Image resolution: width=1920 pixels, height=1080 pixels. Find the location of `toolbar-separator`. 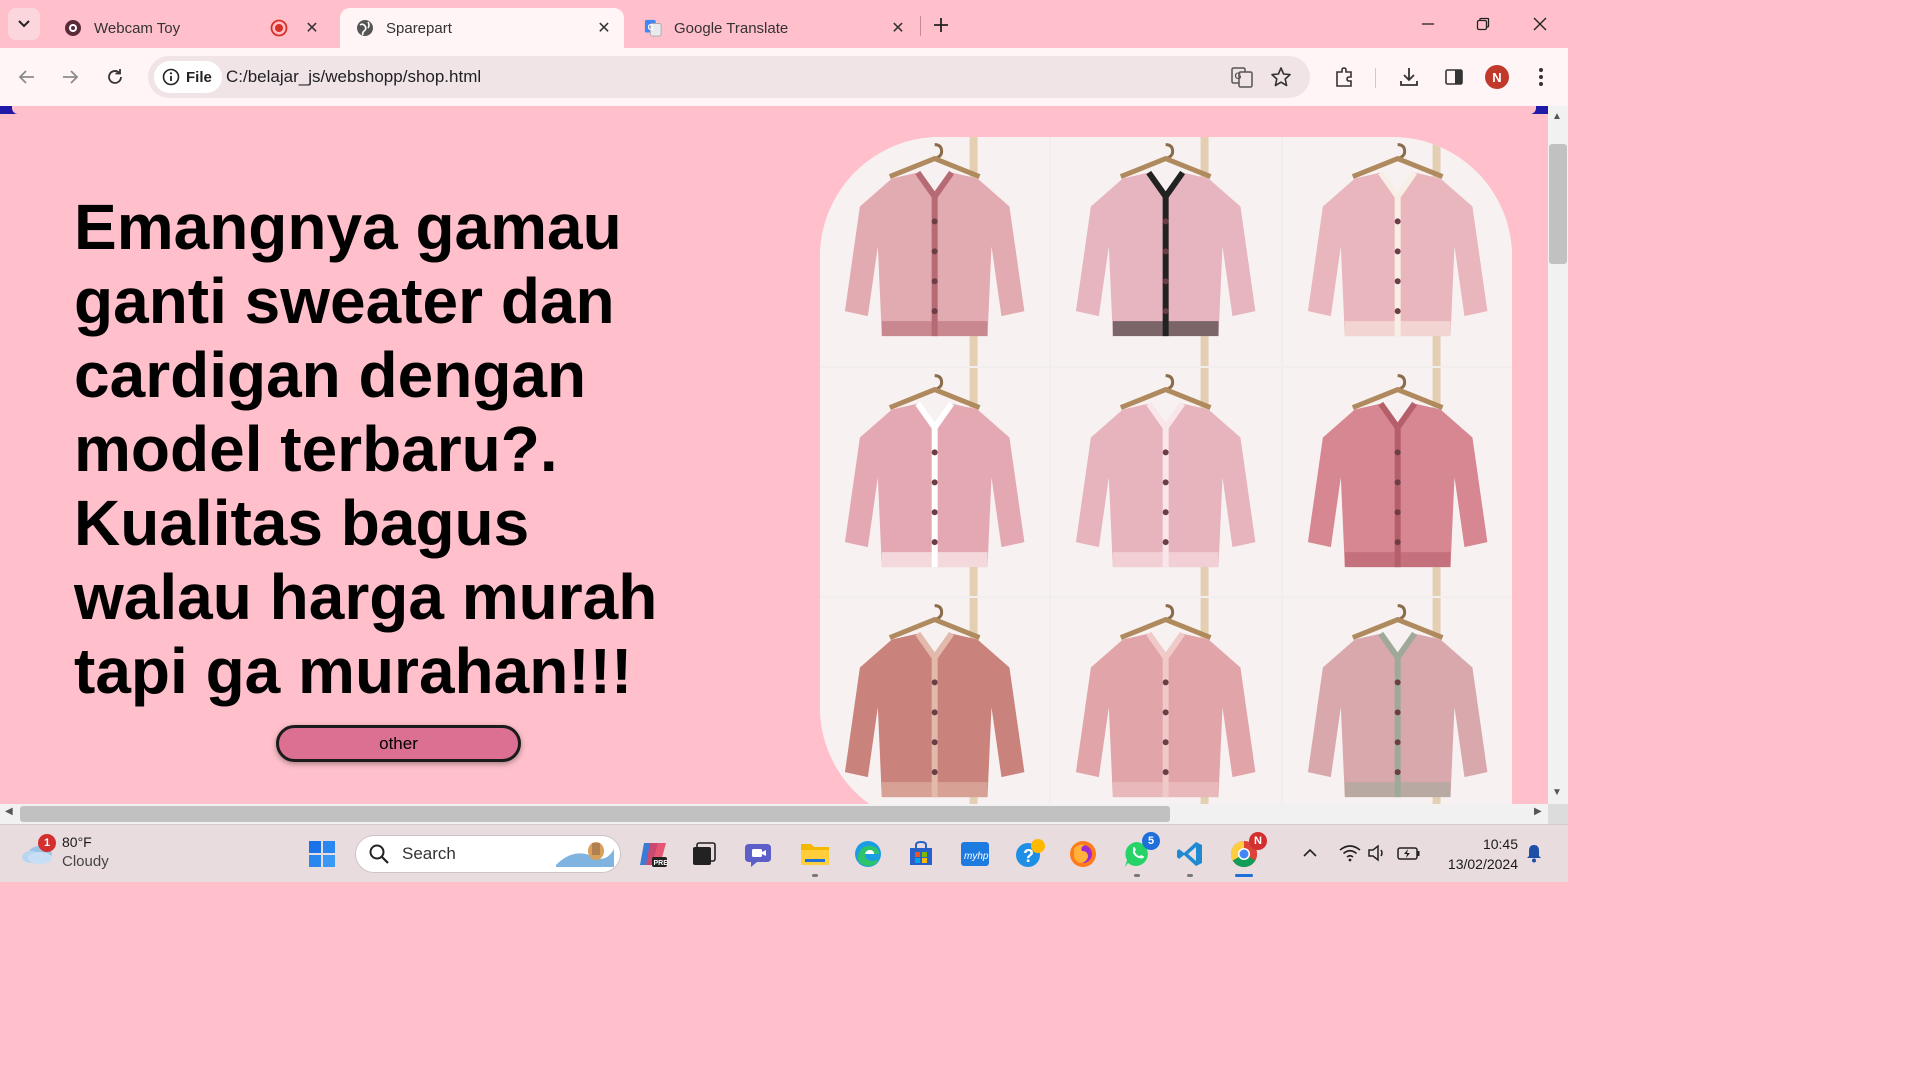

toolbar-separator is located at coordinates (1375, 78).